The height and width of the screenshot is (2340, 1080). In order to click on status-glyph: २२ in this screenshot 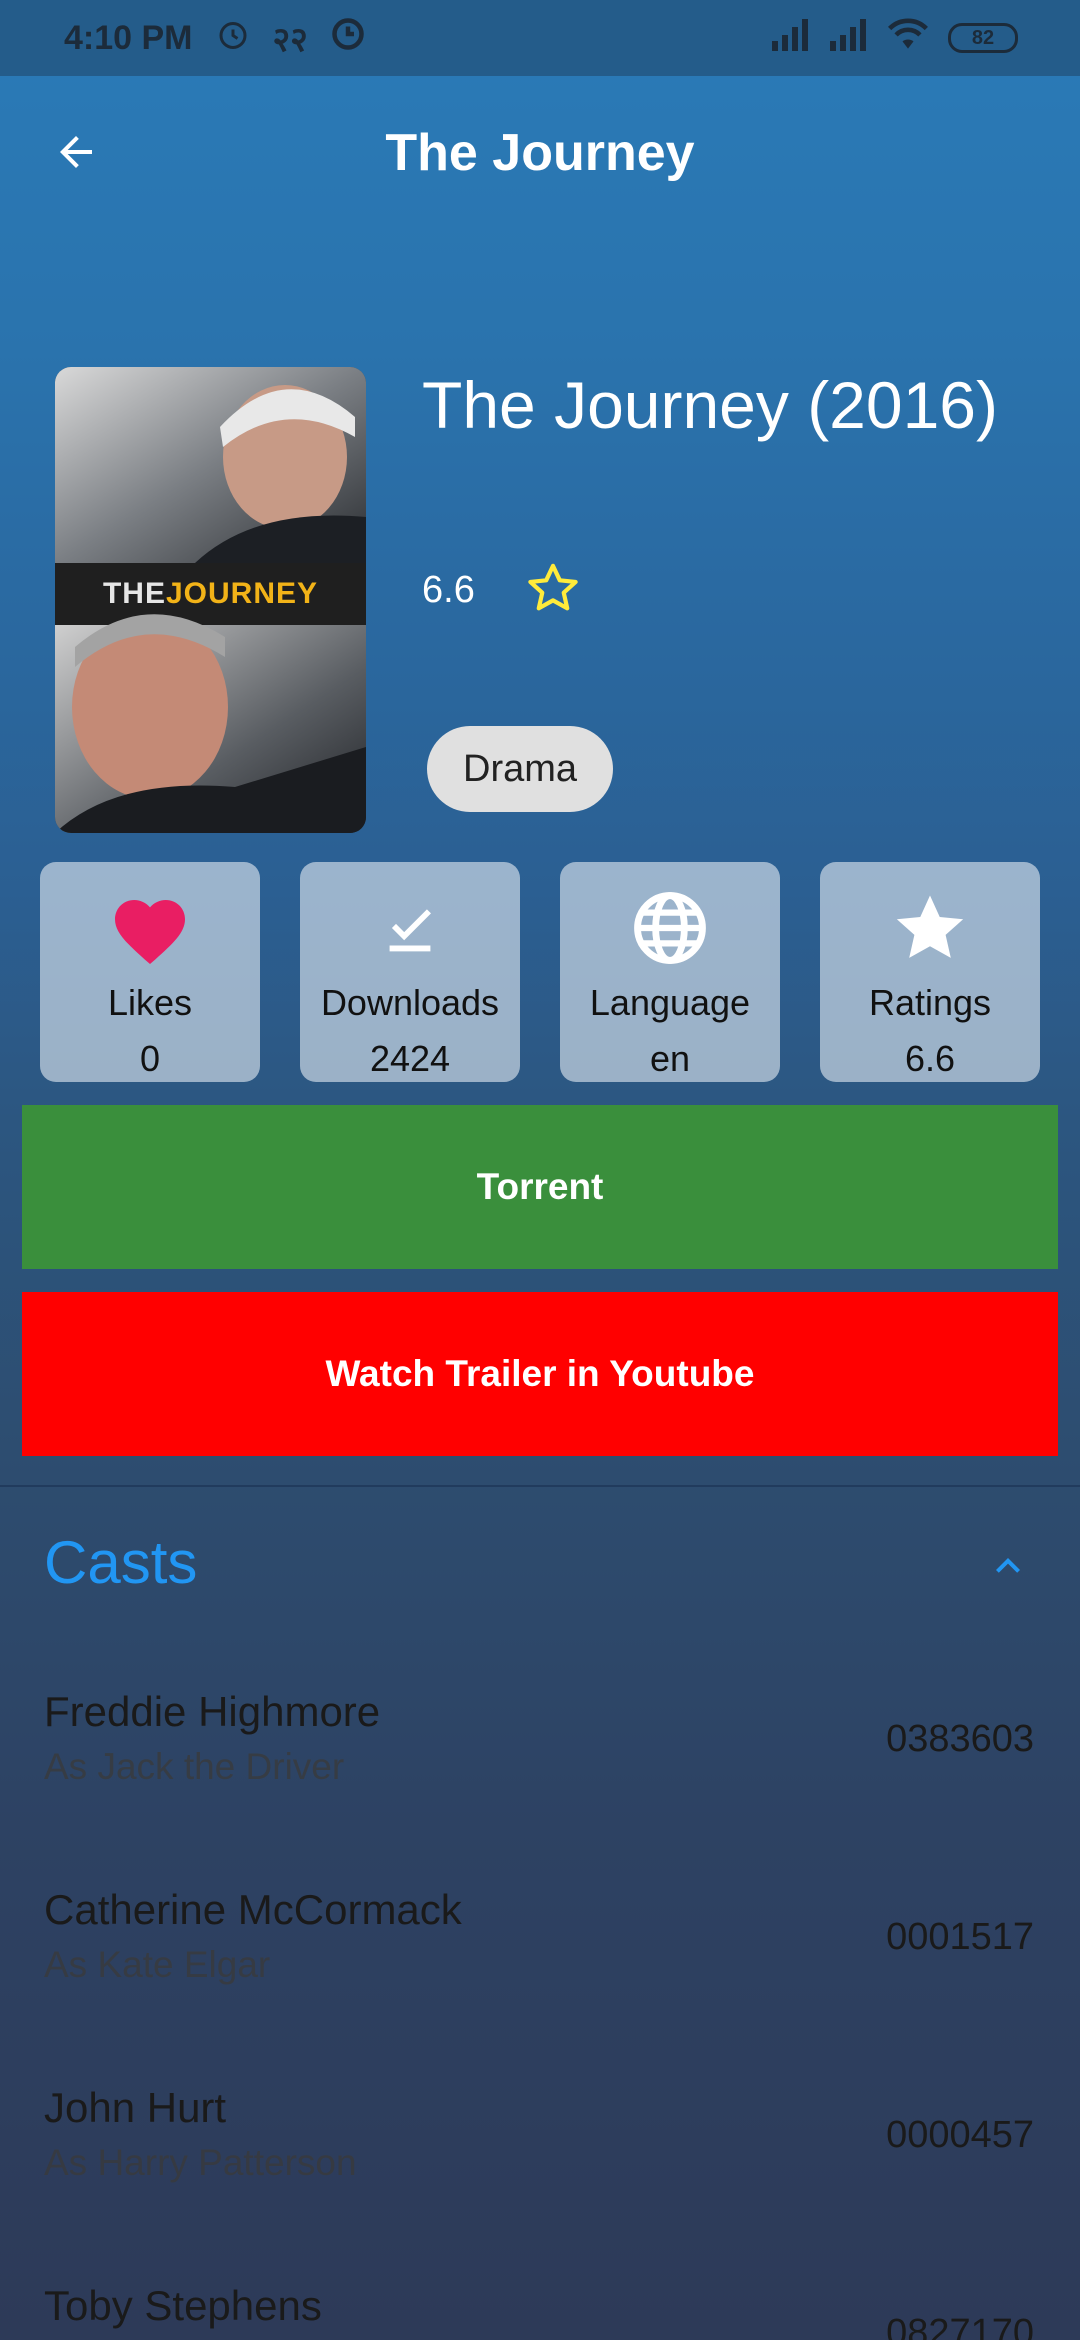, I will do `click(290, 40)`.